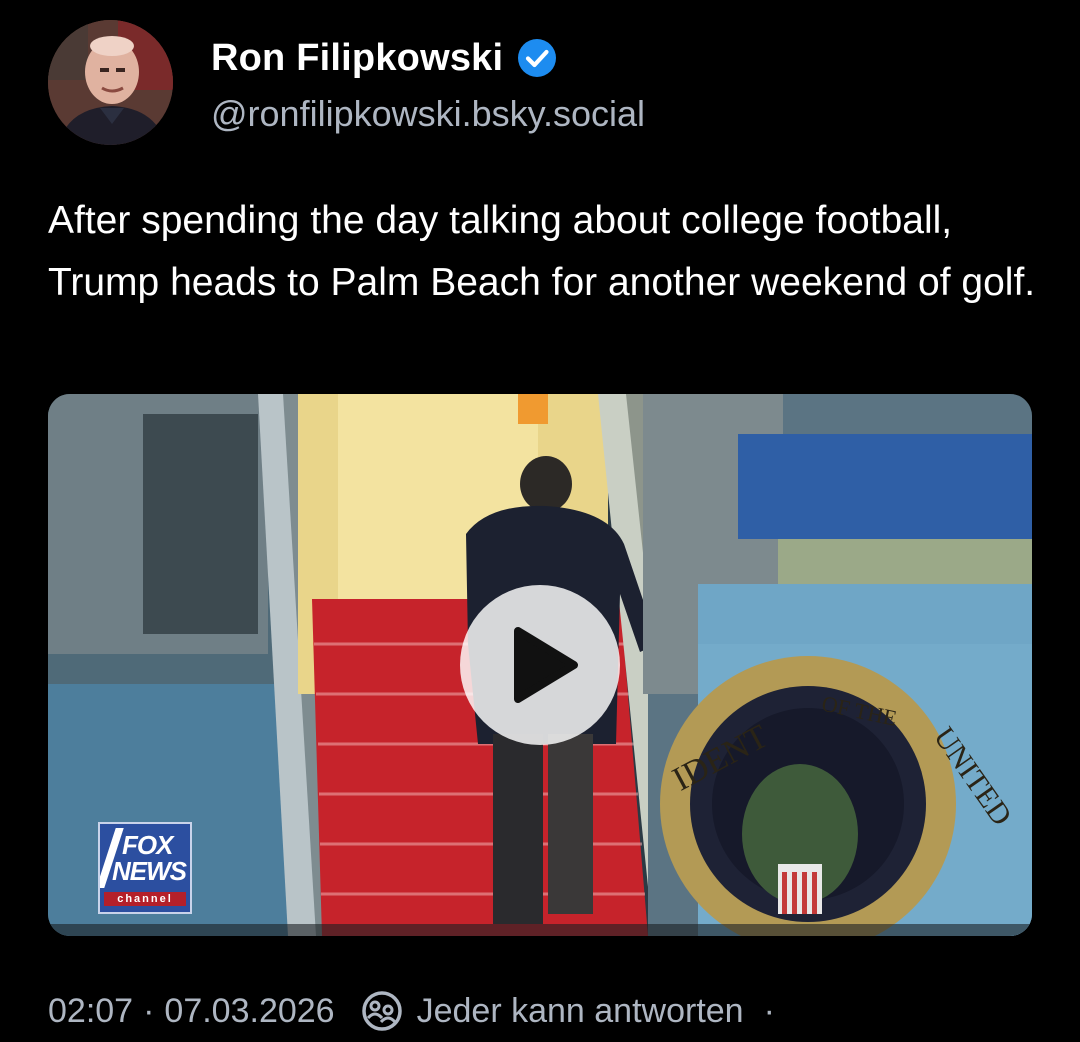 The height and width of the screenshot is (1042, 1080). What do you see at coordinates (428, 114) in the screenshot?
I see `handle: @ronfilipkowski.bsky.social` at bounding box center [428, 114].